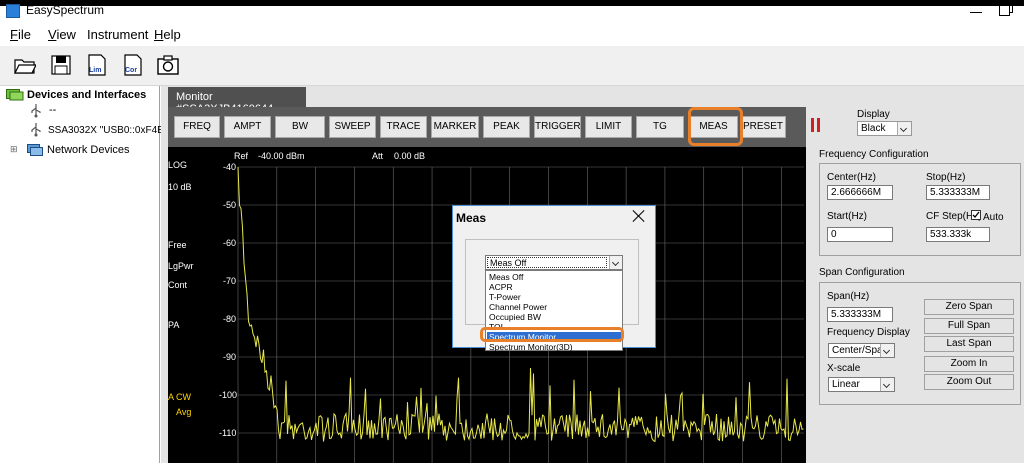  I want to click on combobox-value: Meas Off, so click(547, 262).